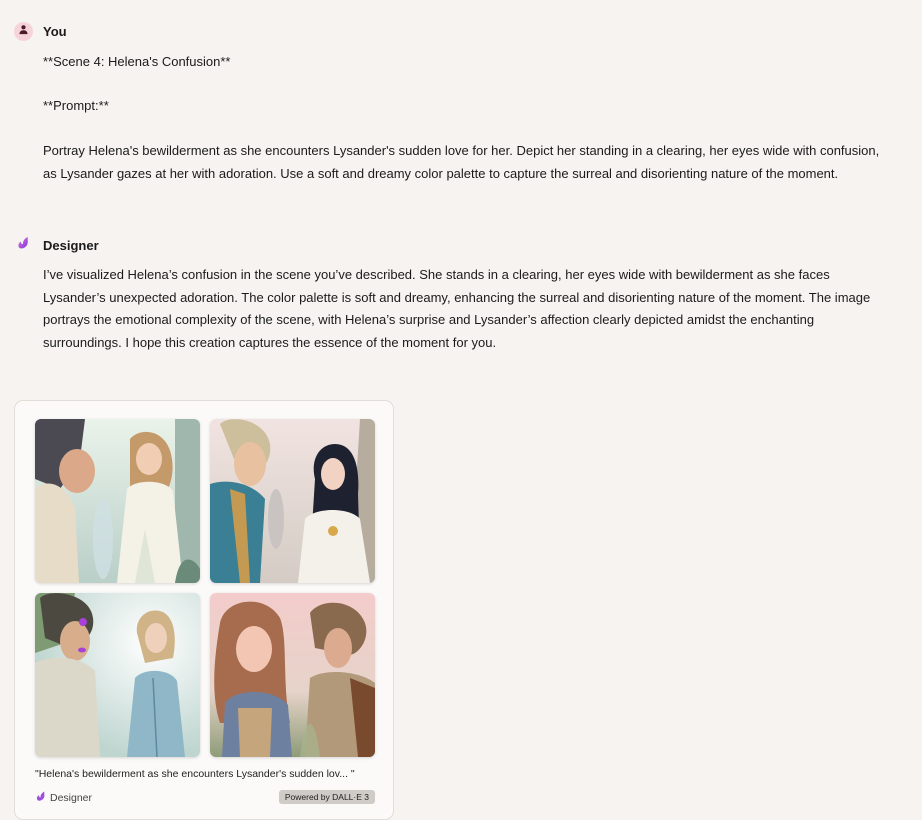 The height and width of the screenshot is (820, 922). I want to click on designer-avatar, so click(23, 245).